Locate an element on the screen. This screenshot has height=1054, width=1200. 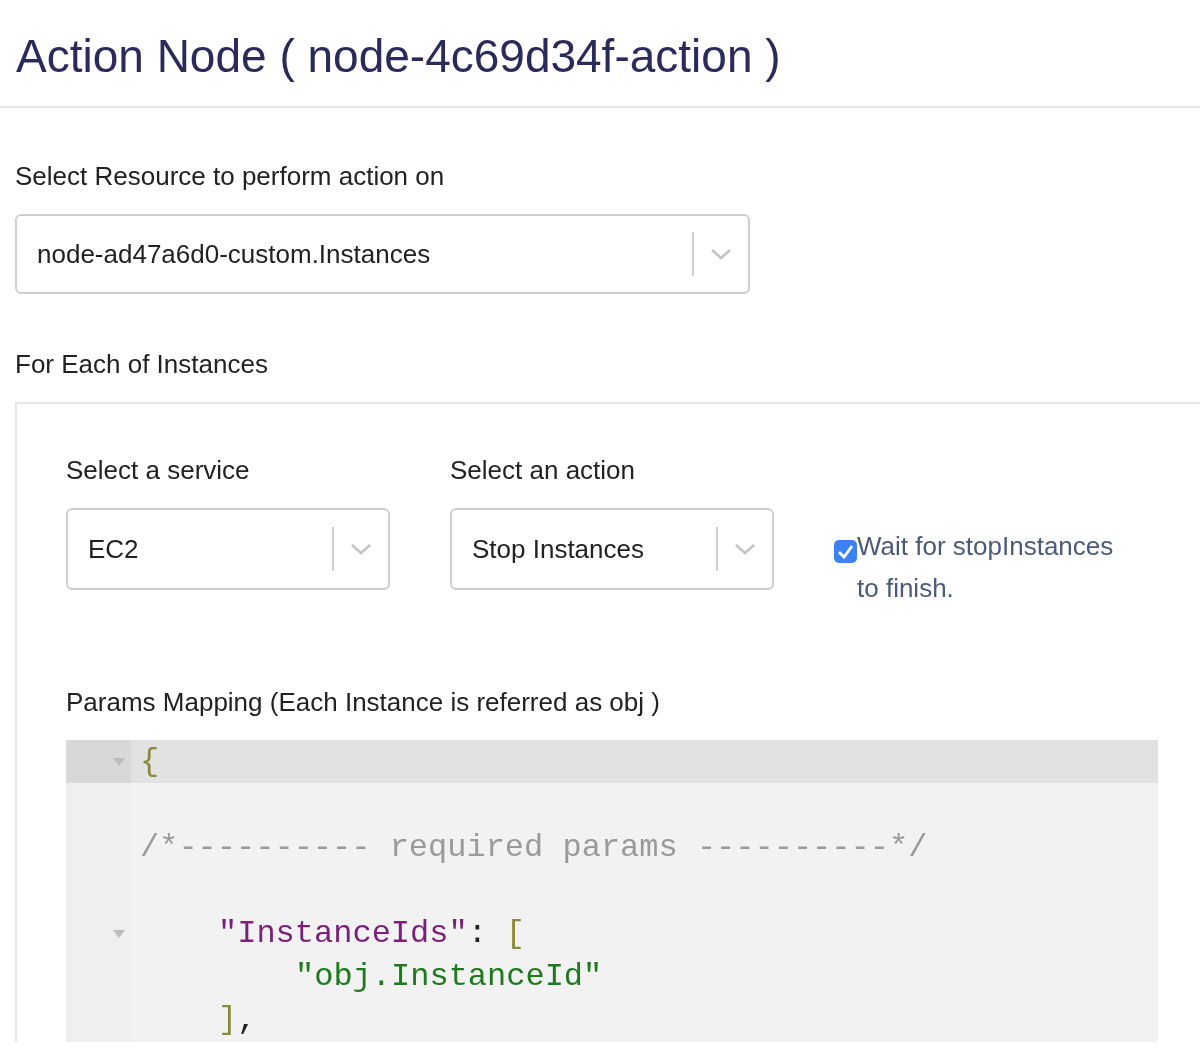
code-punctuation: : is located at coordinates (477, 934).